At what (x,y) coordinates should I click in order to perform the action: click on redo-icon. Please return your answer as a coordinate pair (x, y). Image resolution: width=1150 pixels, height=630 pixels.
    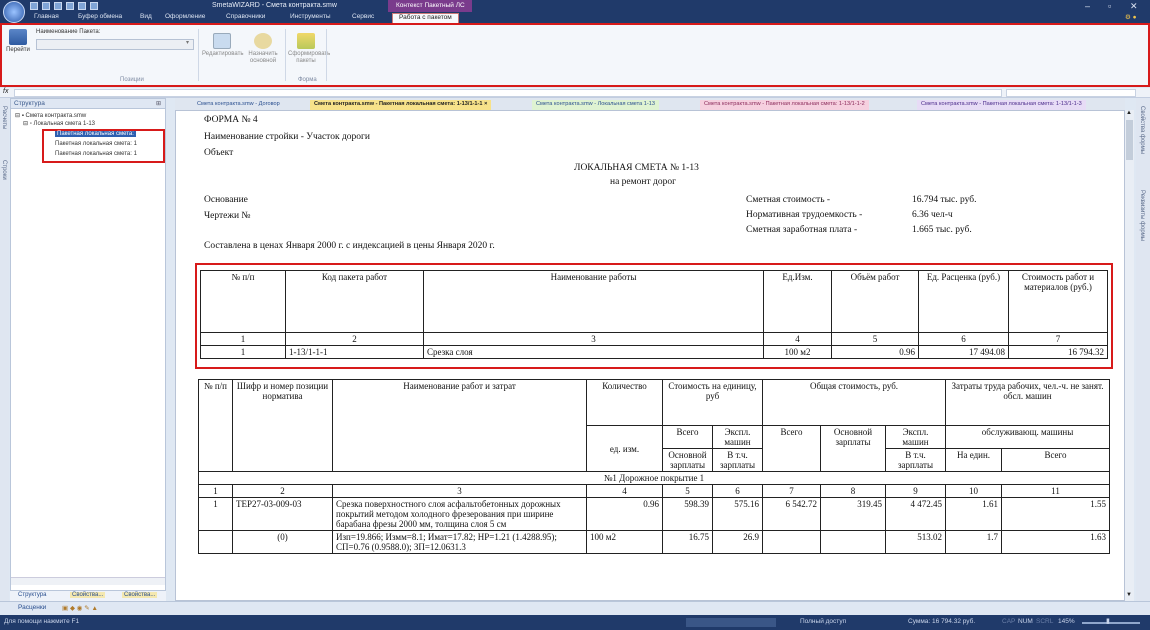
    Looking at the image, I should click on (94, 6).